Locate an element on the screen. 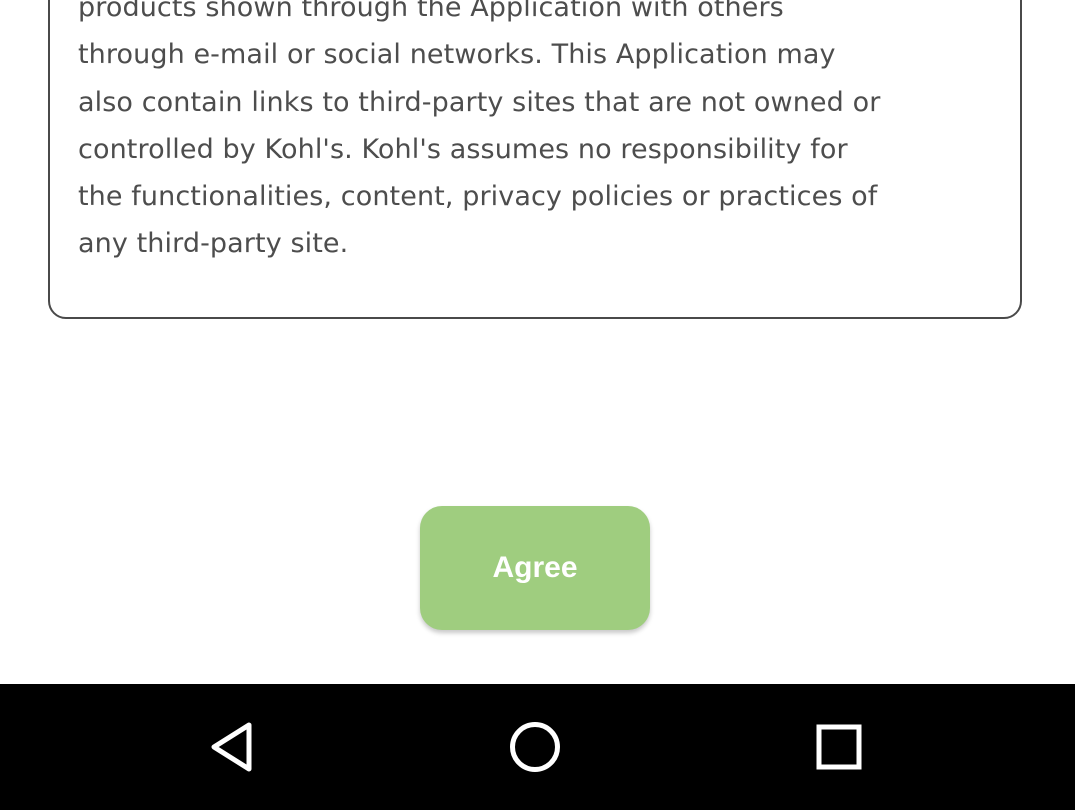 The width and height of the screenshot is (1075, 810). recents-button is located at coordinates (839, 747).